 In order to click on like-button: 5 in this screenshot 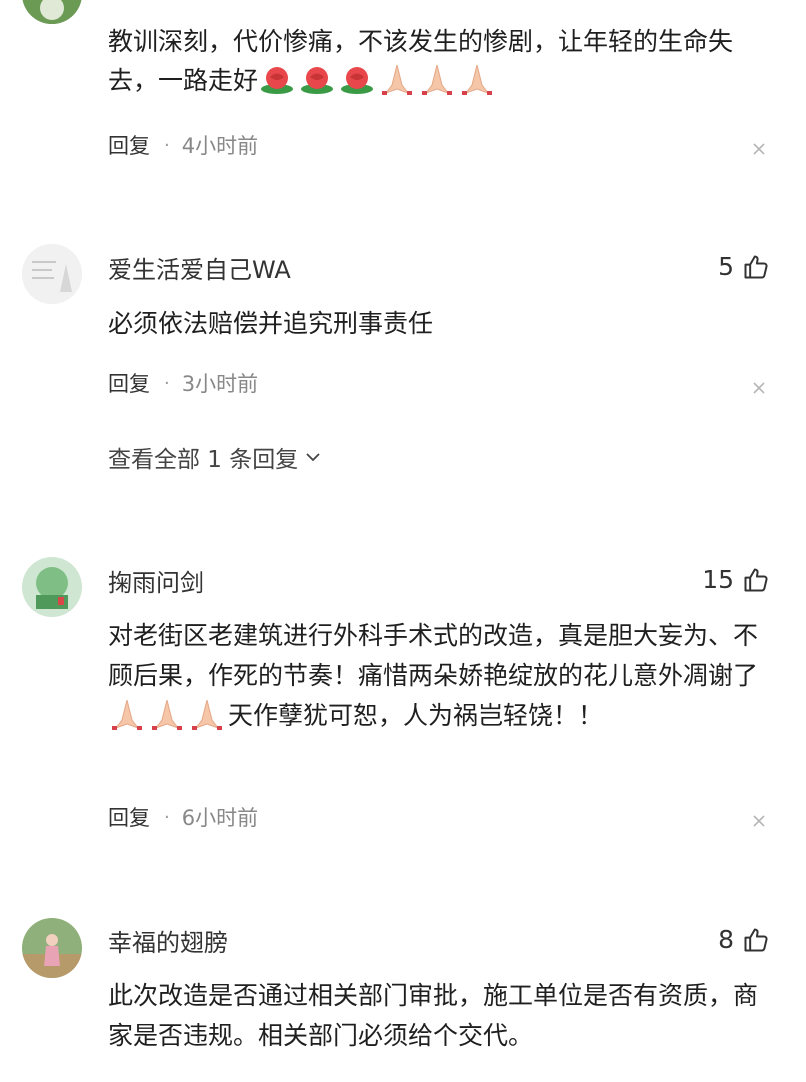, I will do `click(744, 266)`.